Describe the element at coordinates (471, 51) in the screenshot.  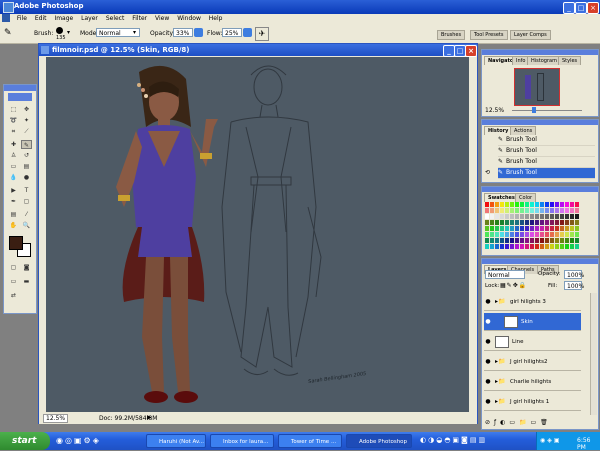
I see `doc-close-button: ×` at that location.